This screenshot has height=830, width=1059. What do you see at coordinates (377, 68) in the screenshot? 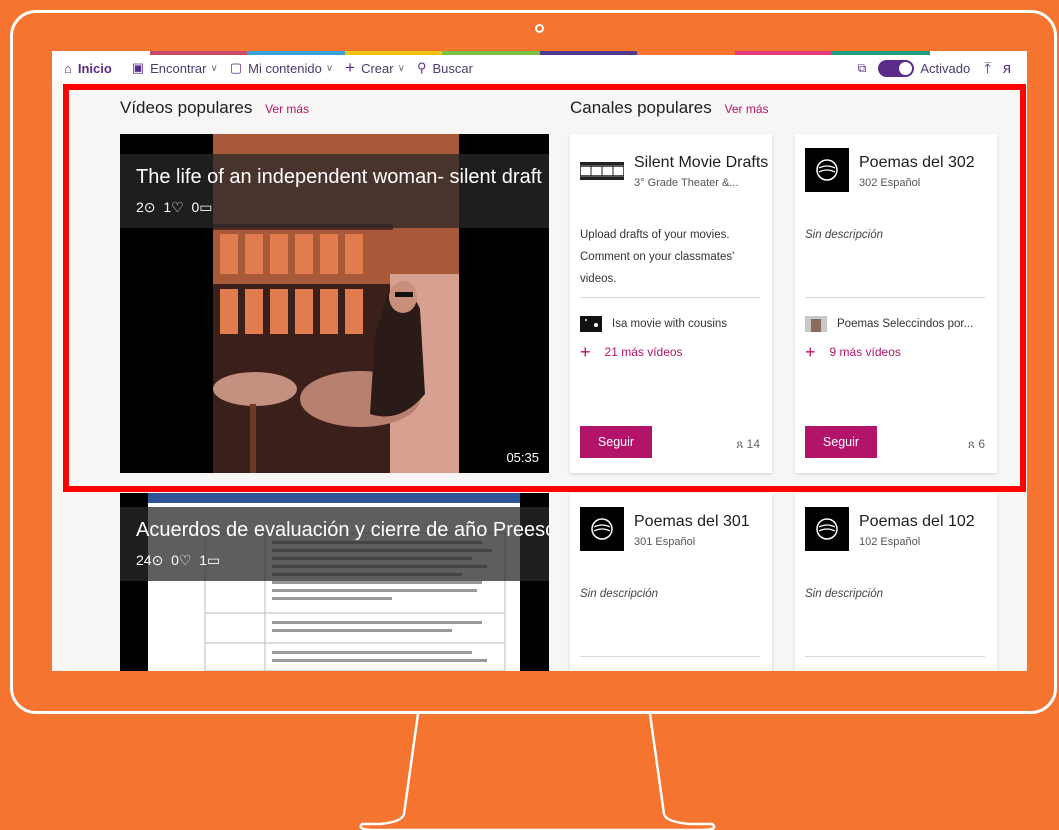
I see `nav-create-label: Crear` at bounding box center [377, 68].